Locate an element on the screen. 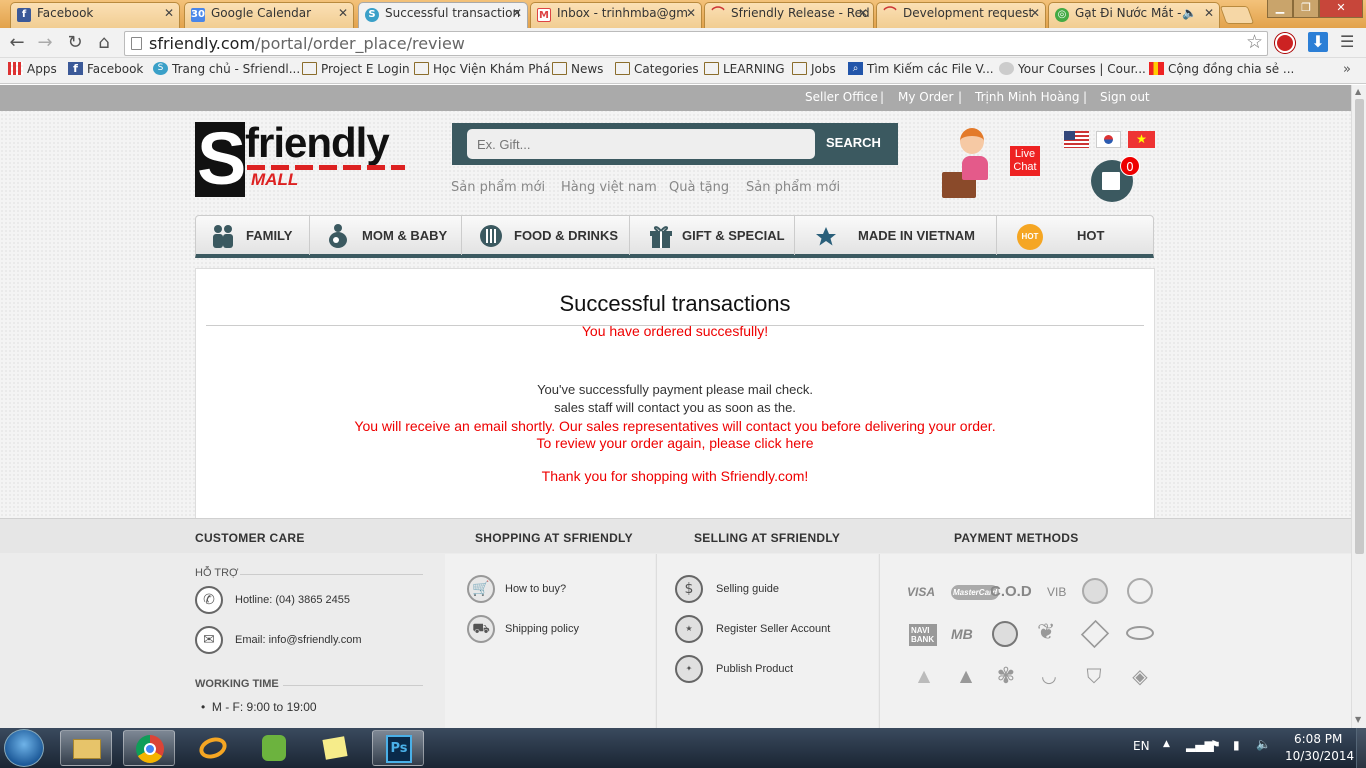  url-host: sfriendly.com is located at coordinates (202, 43).